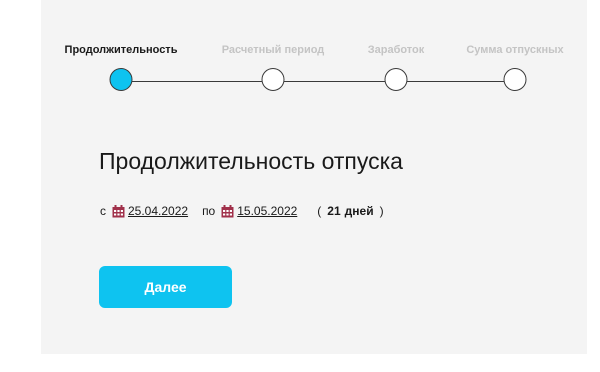  I want to click on to-date-link: 15.05.2022, so click(267, 211).